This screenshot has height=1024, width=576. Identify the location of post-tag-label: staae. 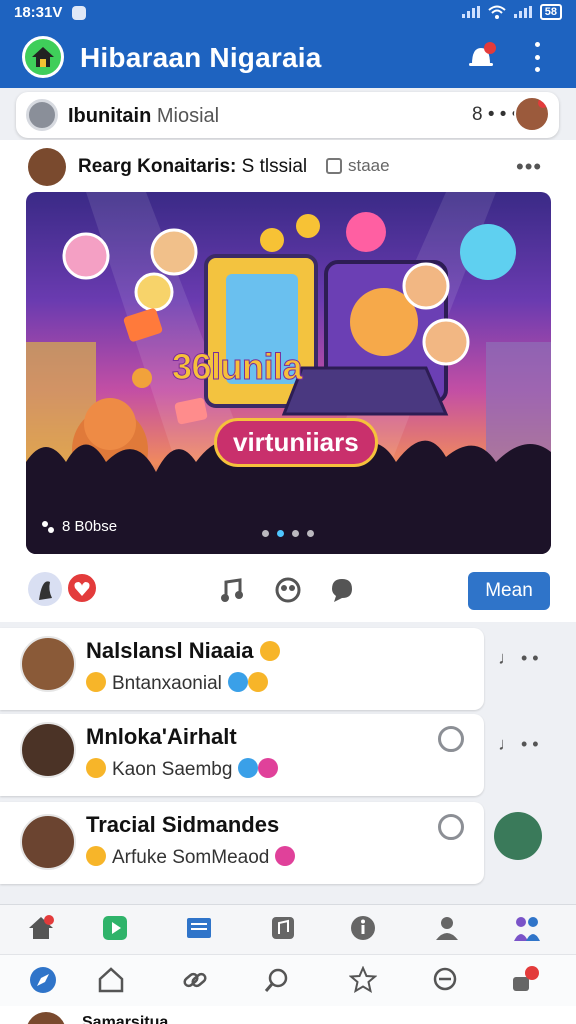
(369, 165).